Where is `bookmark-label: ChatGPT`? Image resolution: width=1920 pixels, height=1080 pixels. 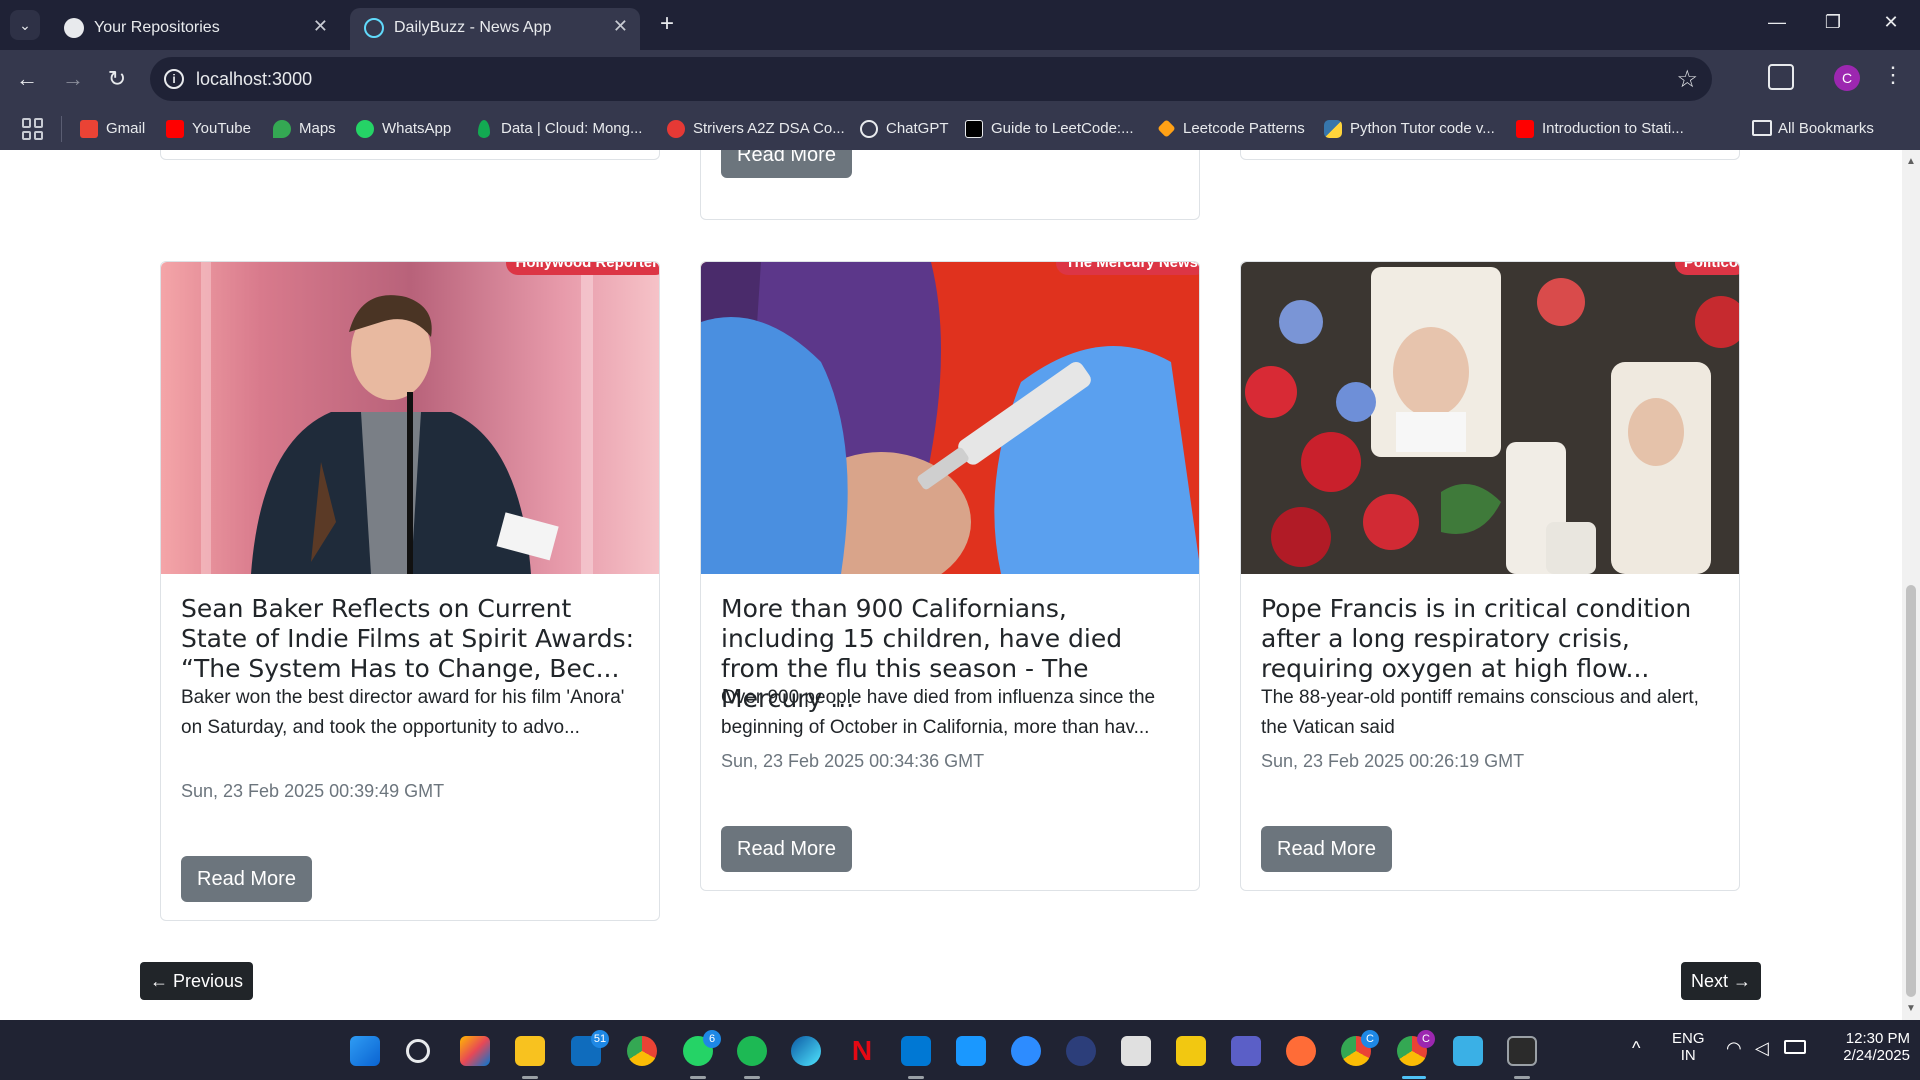 bookmark-label: ChatGPT is located at coordinates (917, 128).